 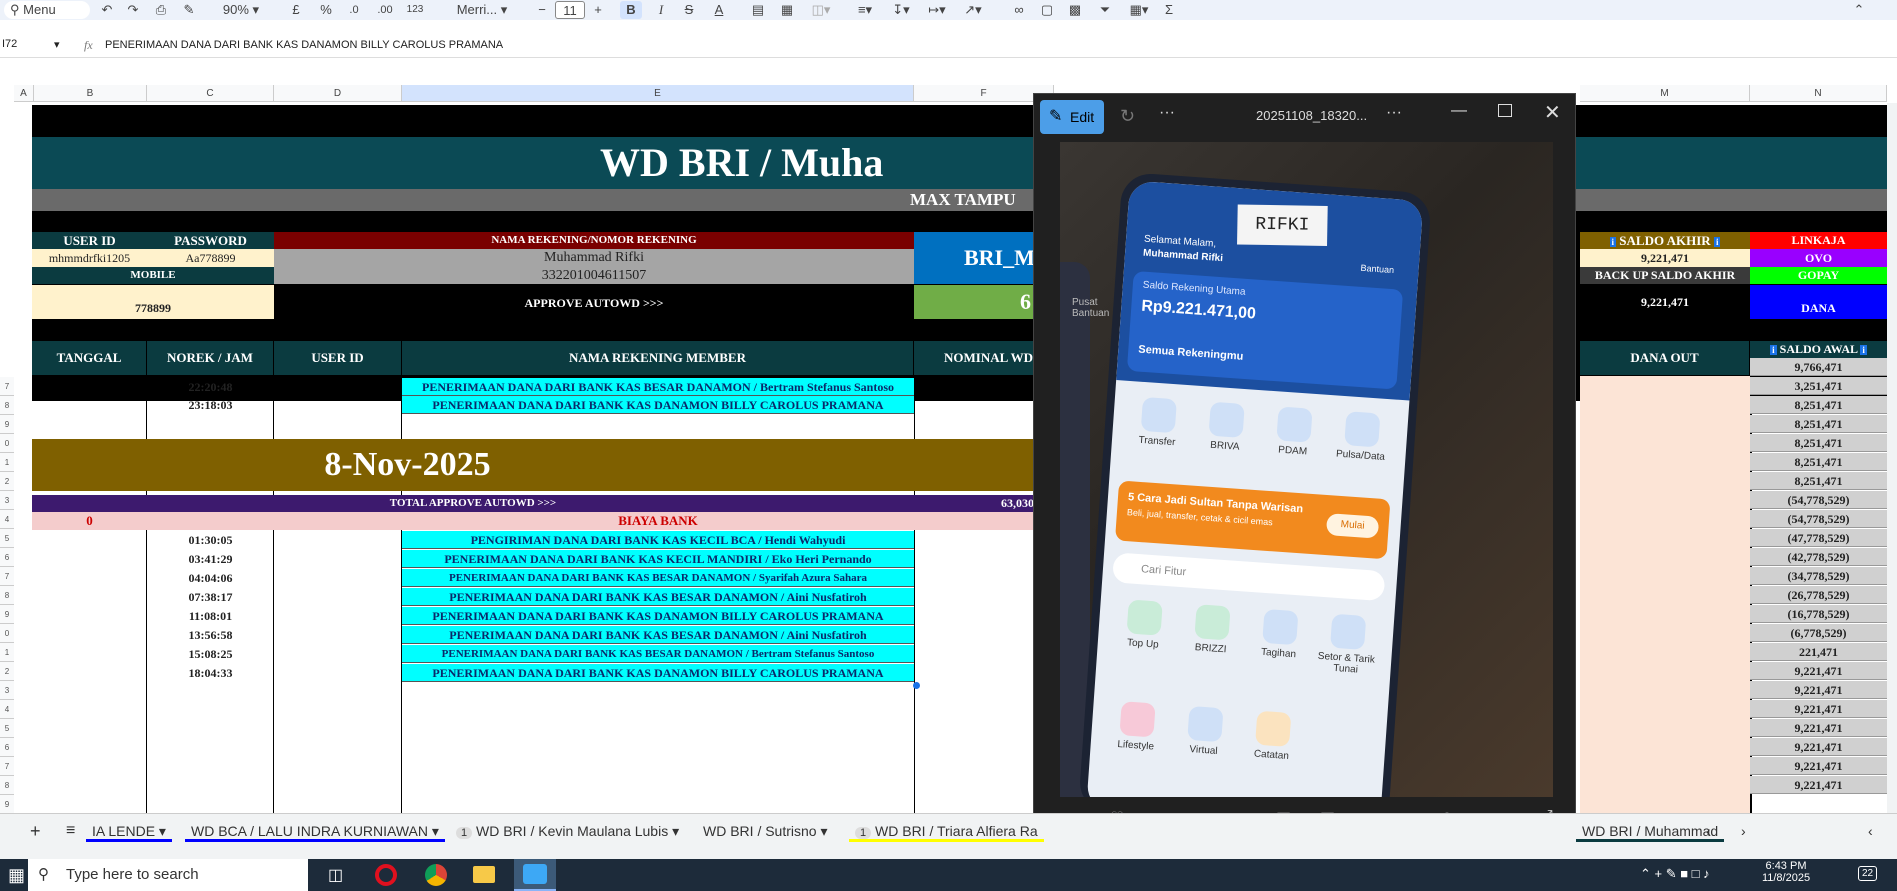 What do you see at coordinates (1174, 113) in the screenshot?
I see `more-options-icon: ···` at bounding box center [1174, 113].